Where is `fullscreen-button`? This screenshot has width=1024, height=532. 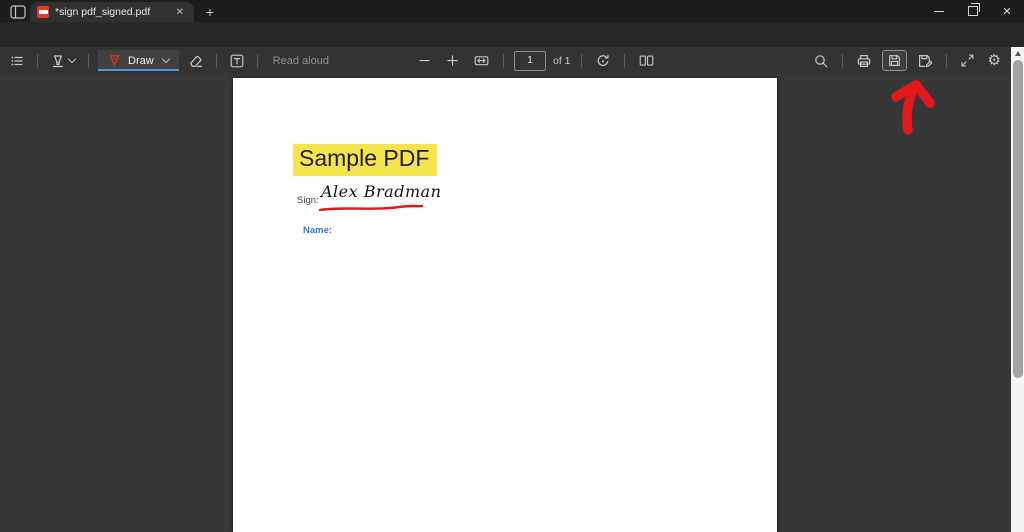 fullscreen-button is located at coordinates (967, 60).